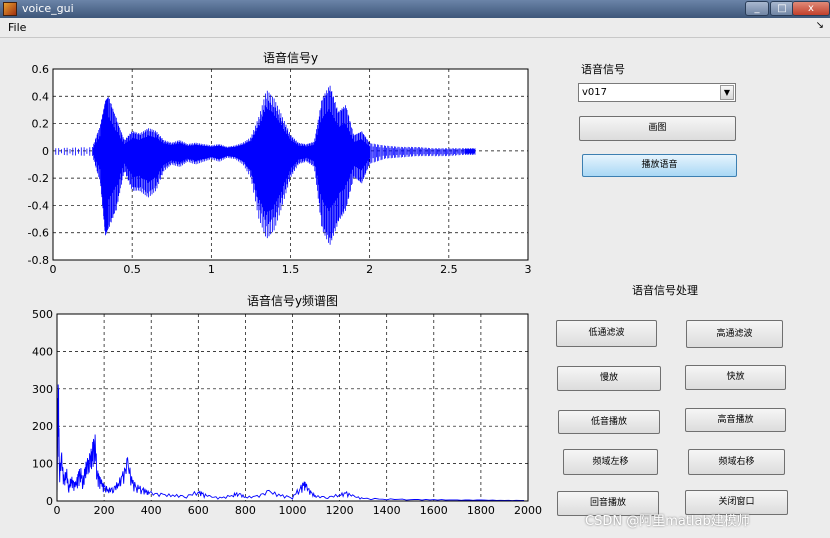 This screenshot has width=830, height=538. I want to click on plot2-xtick-label: 600, so click(198, 510).